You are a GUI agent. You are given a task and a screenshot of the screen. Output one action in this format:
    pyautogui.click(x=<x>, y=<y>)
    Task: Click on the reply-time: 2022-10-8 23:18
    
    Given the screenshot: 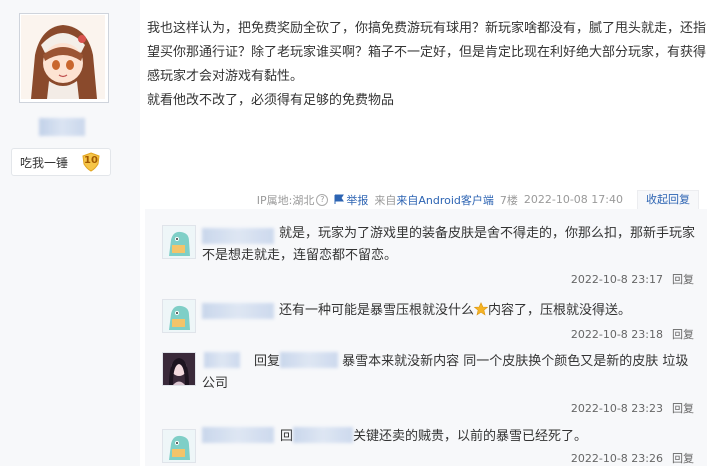 What is the action you would take?
    pyautogui.click(x=616, y=334)
    